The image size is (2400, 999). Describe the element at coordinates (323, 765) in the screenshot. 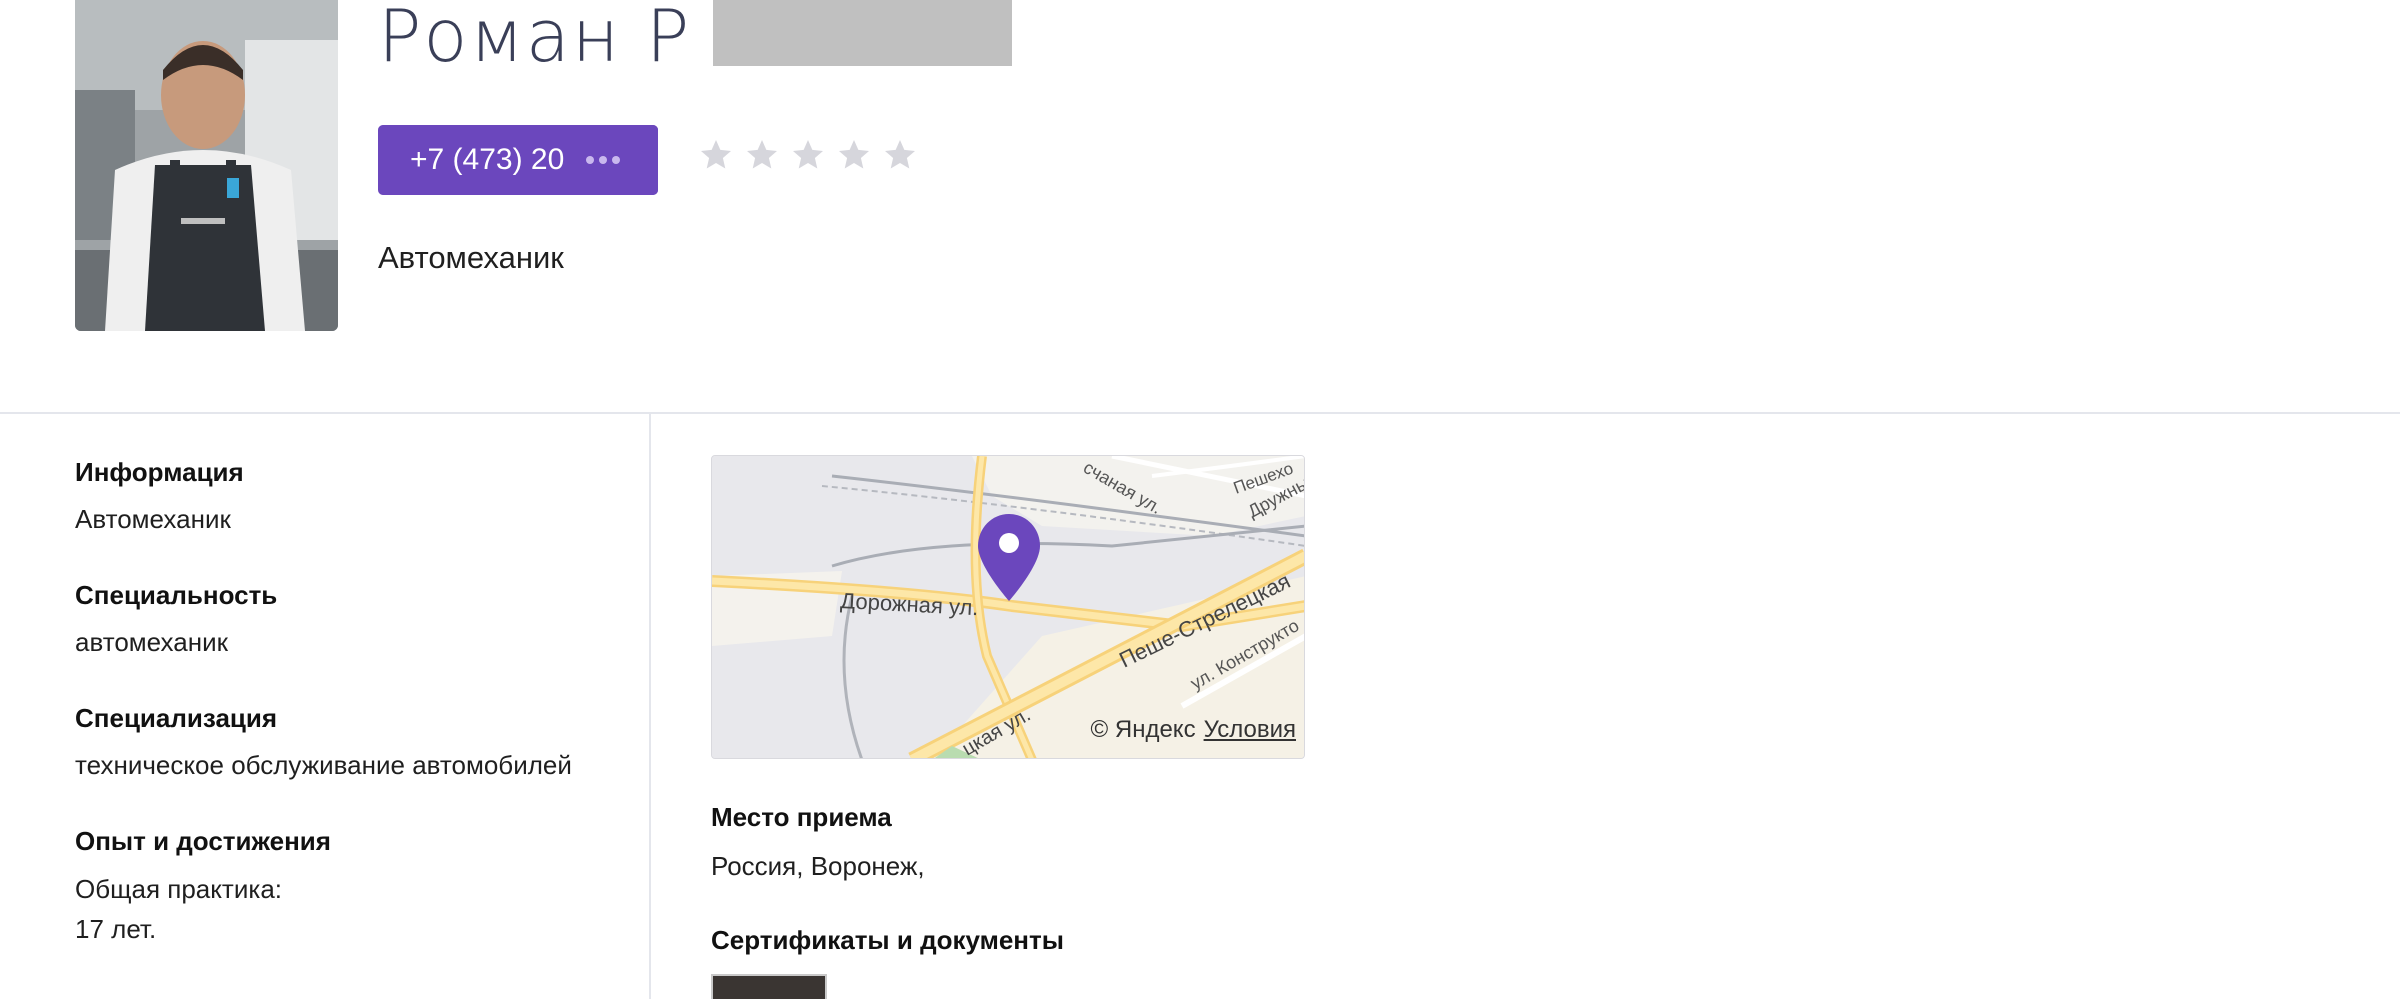

I see `specialization-value: техническое обслуживание автомобилей` at that location.